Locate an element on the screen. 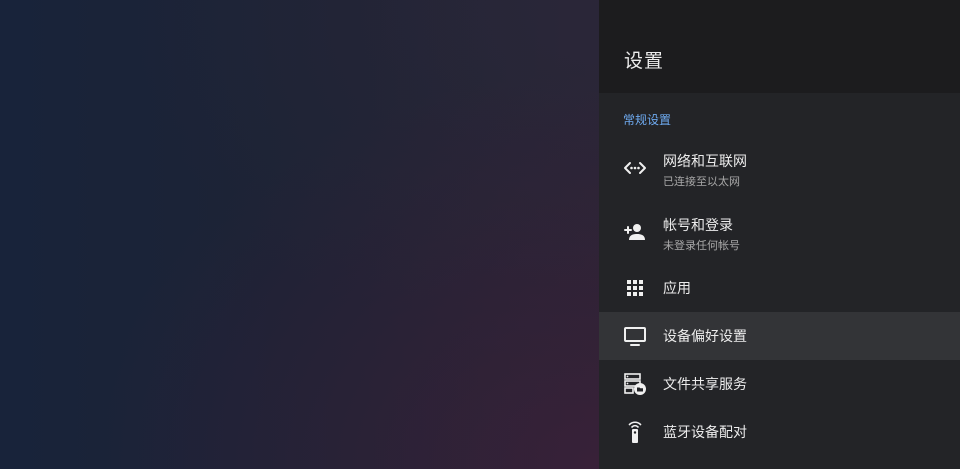 The height and width of the screenshot is (469, 960). menu-item-title: 帐号和登录 is located at coordinates (698, 226).